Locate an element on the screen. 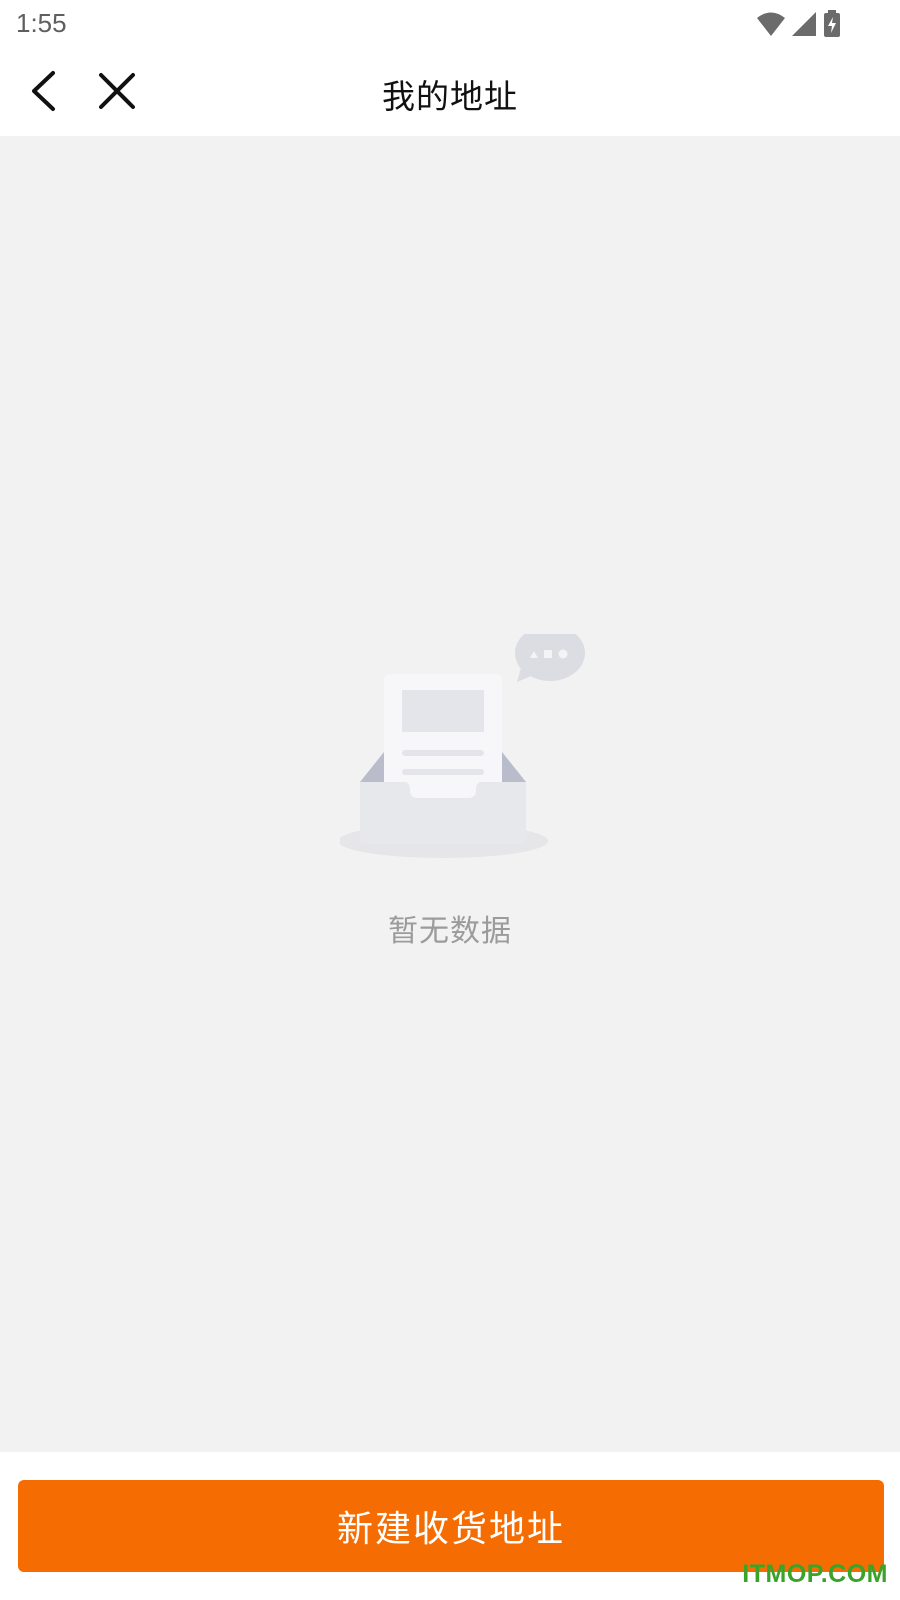 The image size is (900, 1600). empty-inbox-icon is located at coordinates (462, 746).